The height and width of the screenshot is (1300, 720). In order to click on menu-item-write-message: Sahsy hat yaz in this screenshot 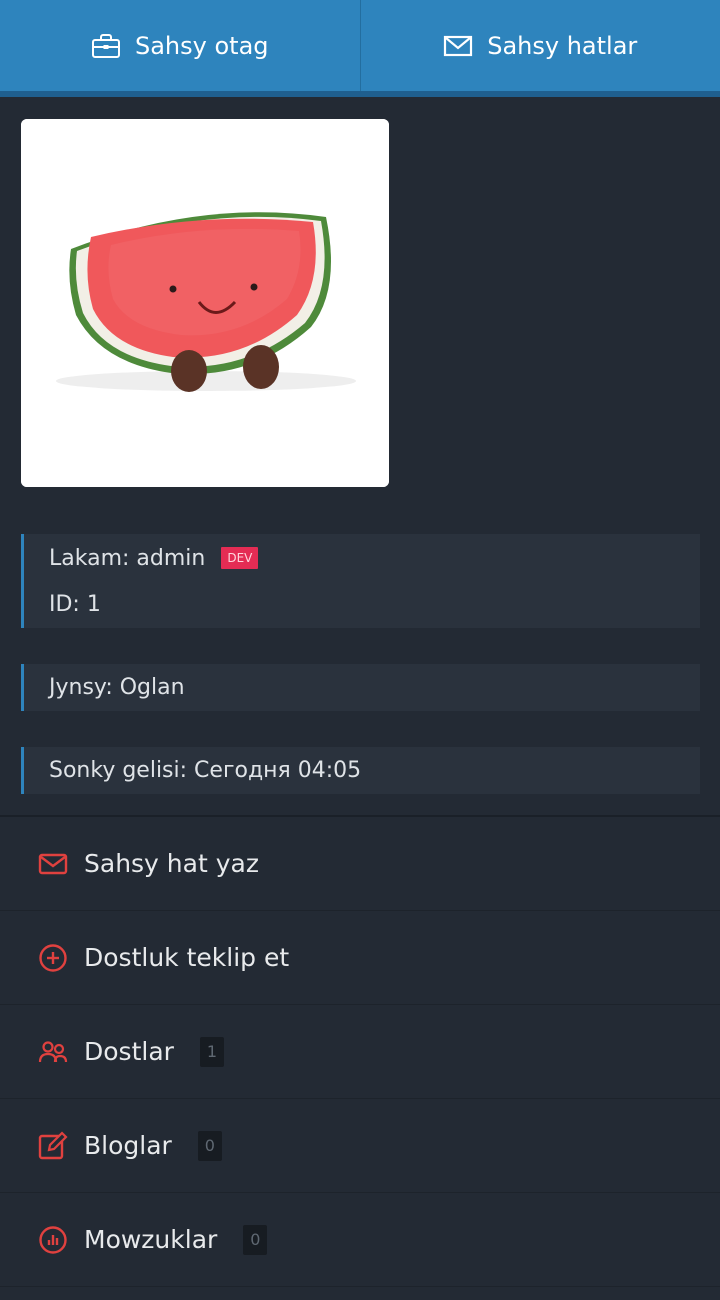, I will do `click(360, 864)`.